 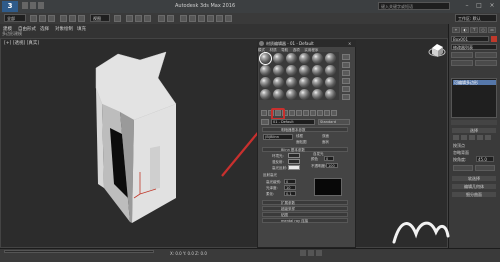 What do you see at coordinates (64, 29) in the screenshot?
I see `tab-object-paint: 对象绘制` at bounding box center [64, 29].